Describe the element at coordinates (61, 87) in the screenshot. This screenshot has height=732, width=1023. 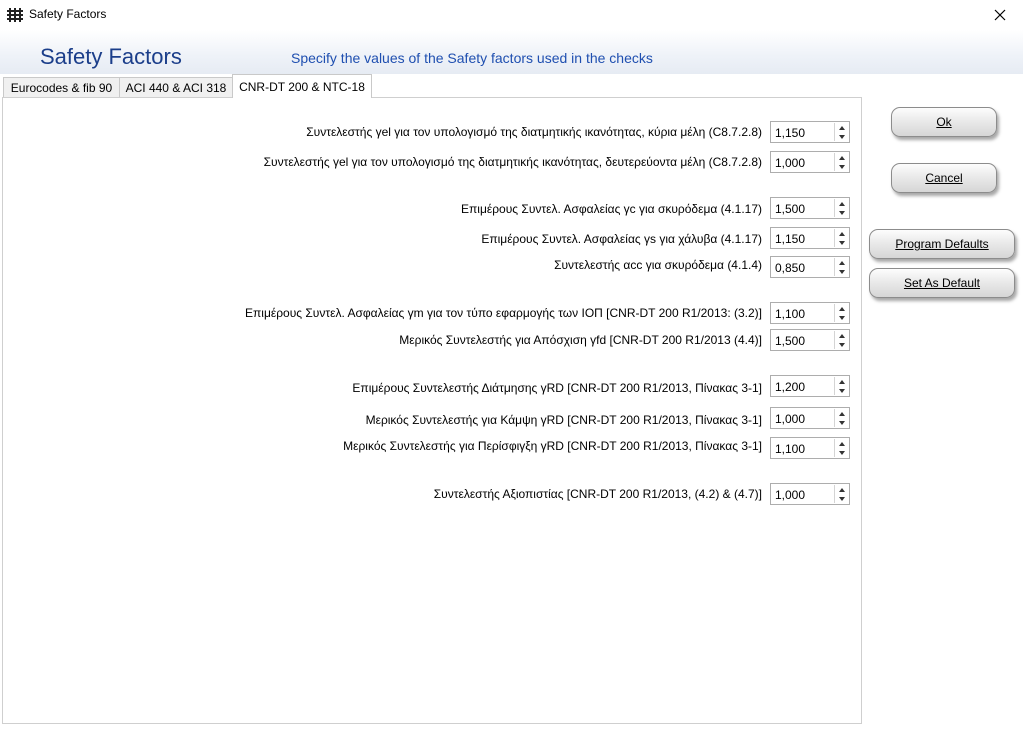
I see `tab-eurocodes: Eurocodes & fib 90` at that location.